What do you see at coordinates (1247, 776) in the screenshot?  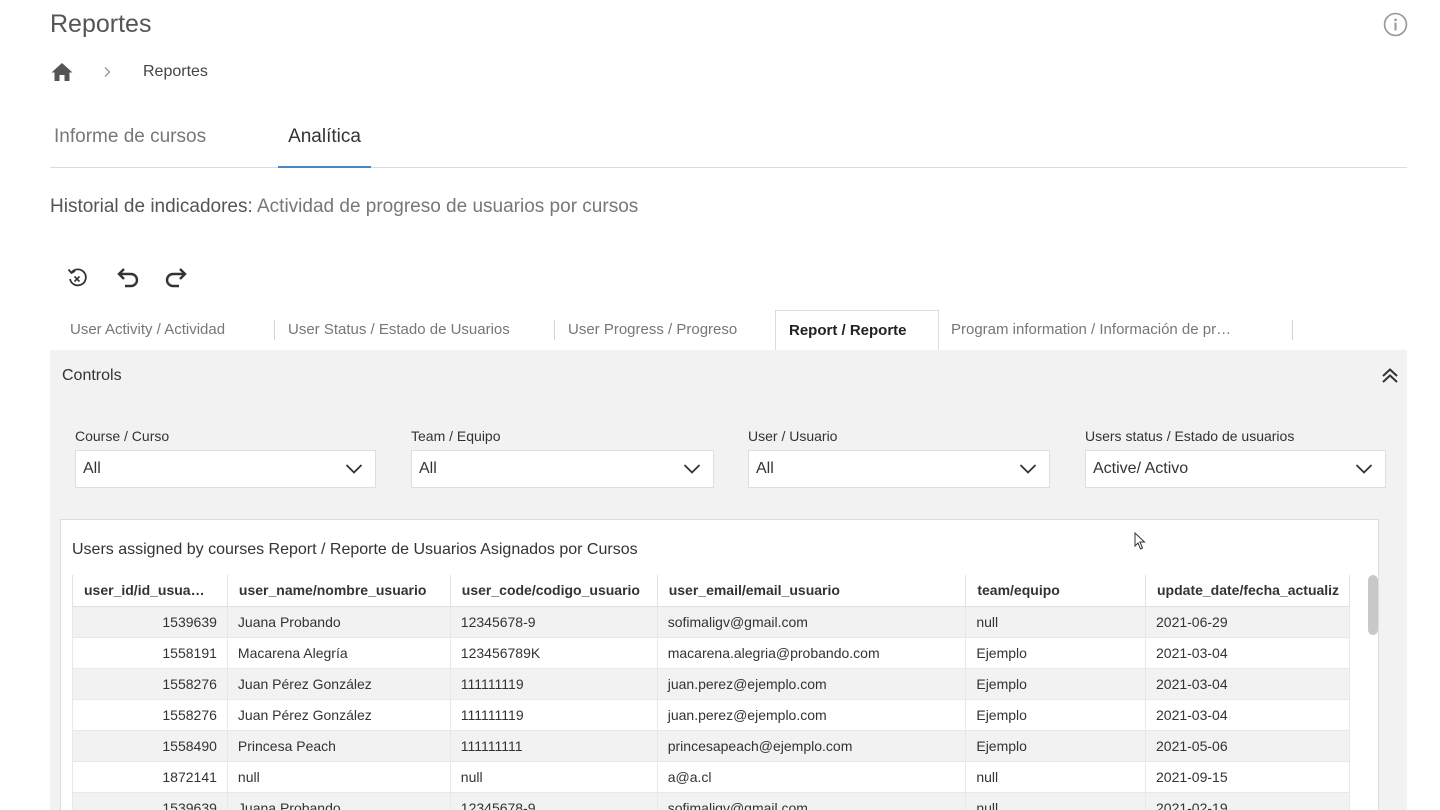 I see `cell-update-date: 2021-09-15` at bounding box center [1247, 776].